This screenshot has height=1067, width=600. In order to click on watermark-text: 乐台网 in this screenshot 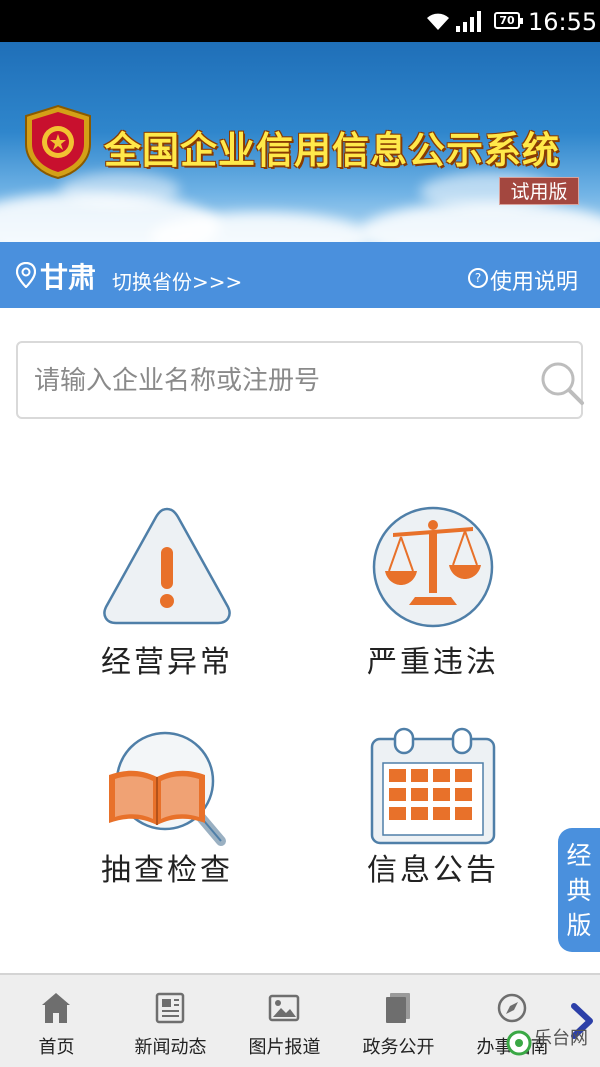, I will do `click(561, 1038)`.